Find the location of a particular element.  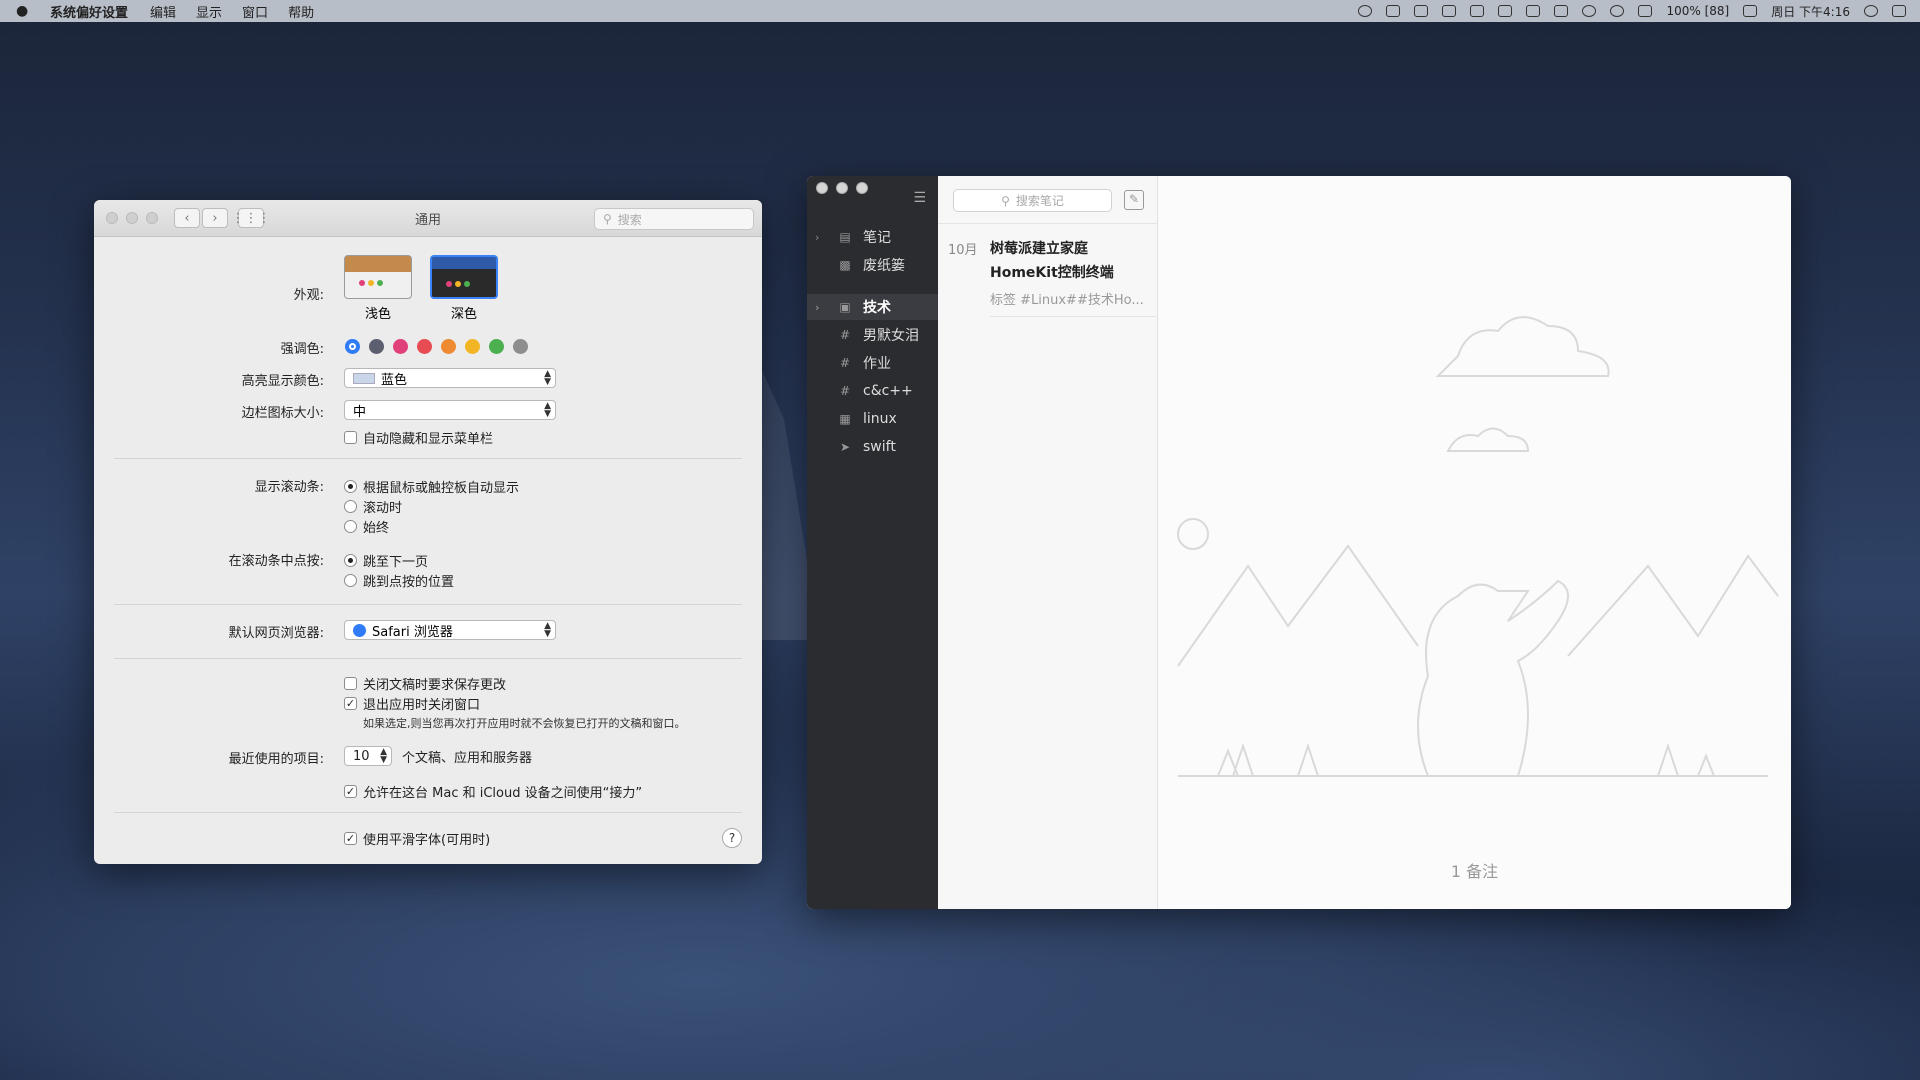

appearance-dark-option: 深色 is located at coordinates (464, 288).